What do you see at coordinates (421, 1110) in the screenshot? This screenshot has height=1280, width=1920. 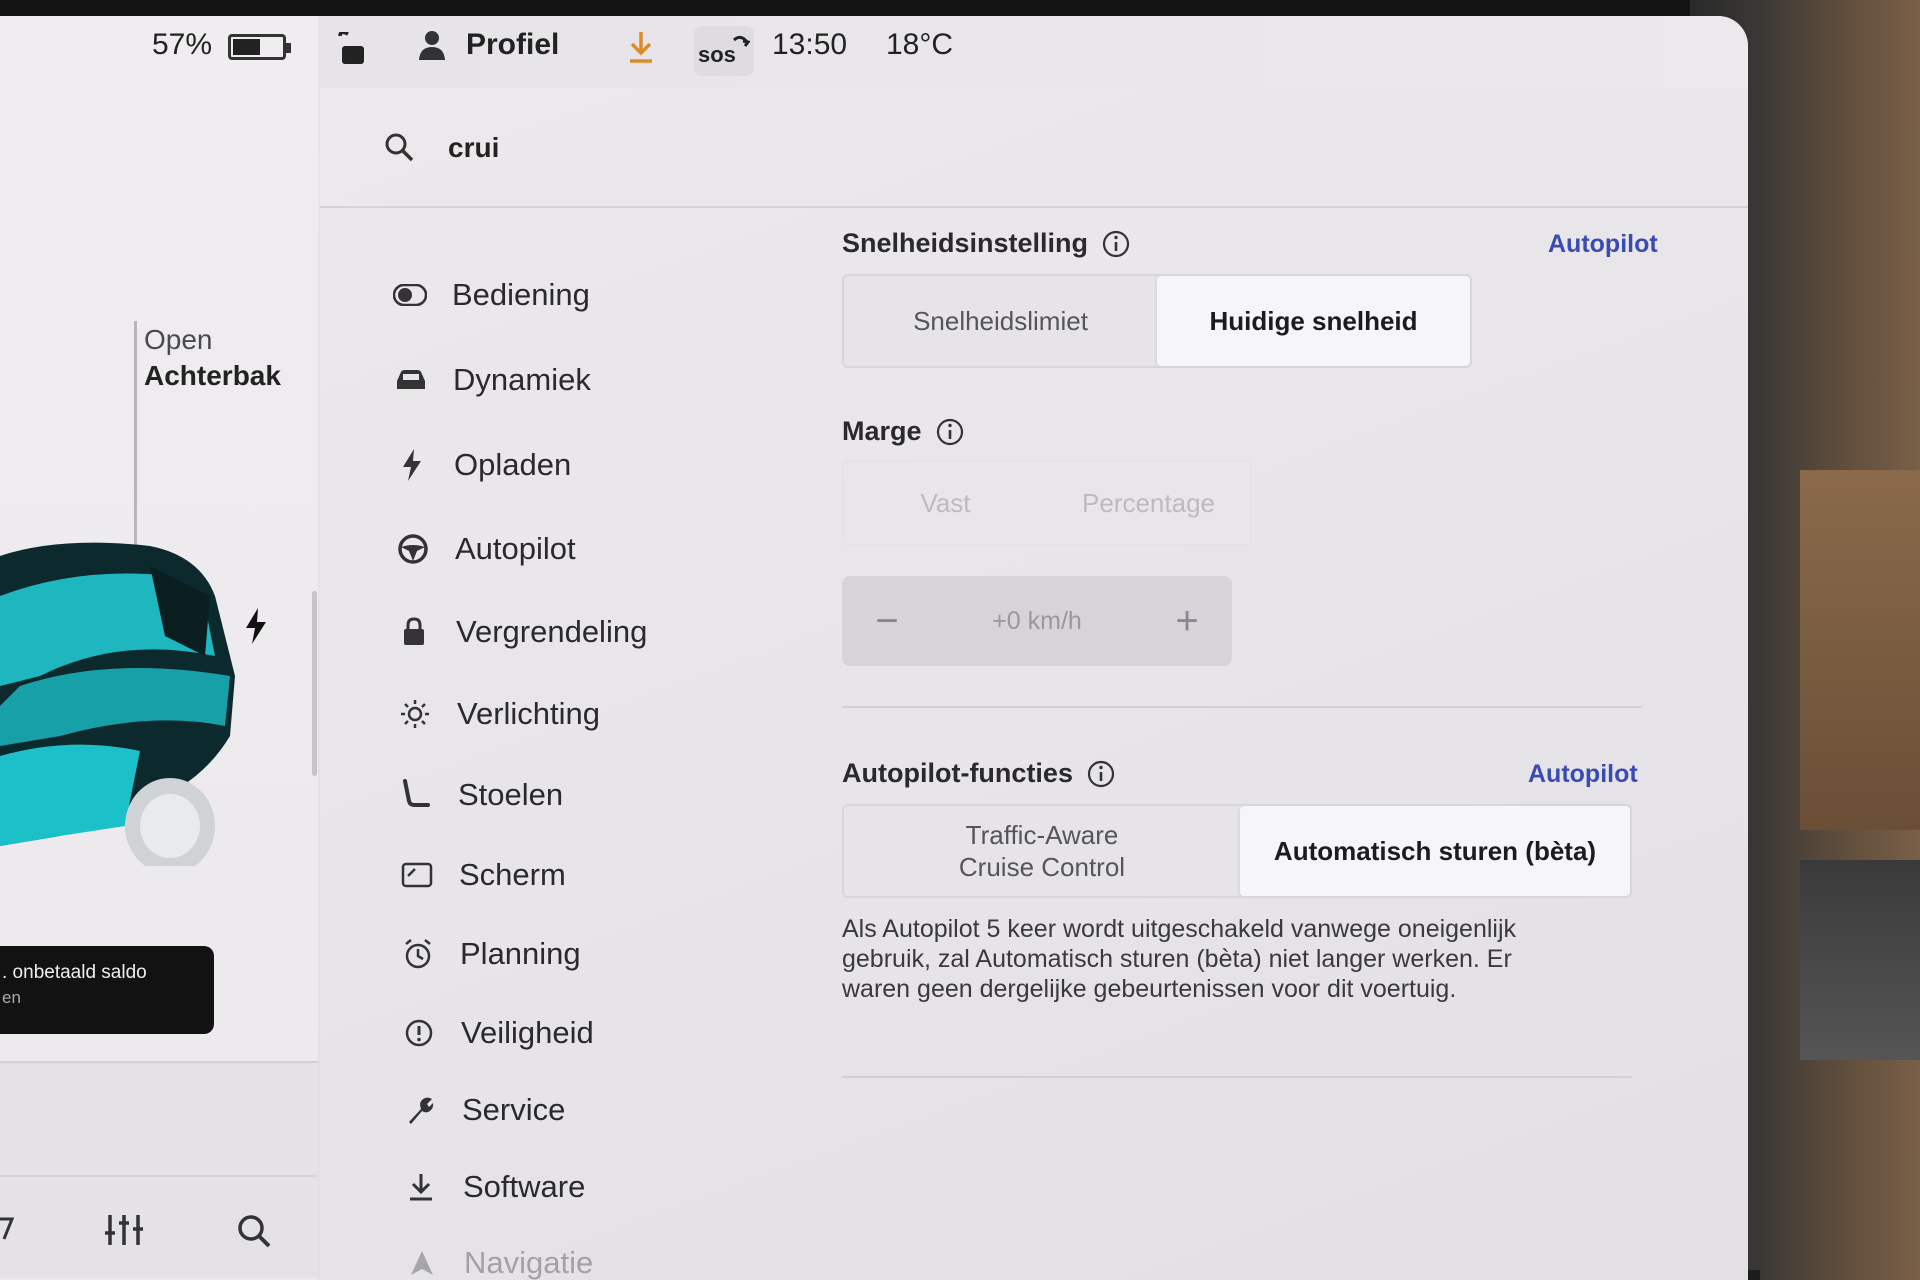 I see `wrench-icon` at bounding box center [421, 1110].